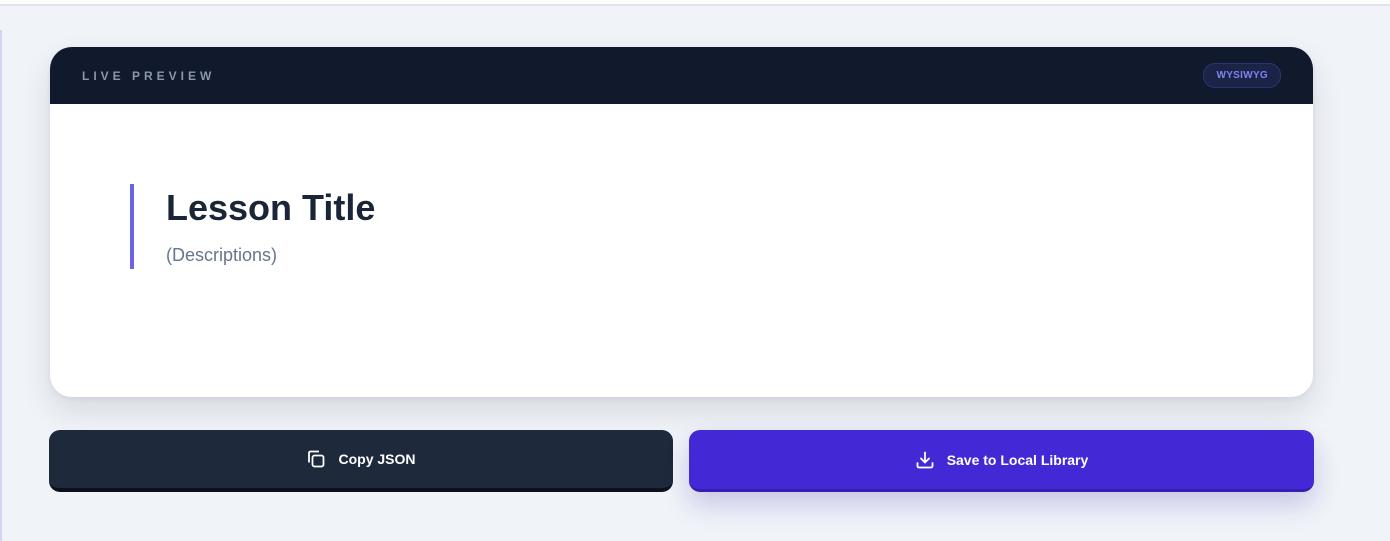 This screenshot has height=541, width=1390. What do you see at coordinates (681, 75) in the screenshot?
I see `preview-header: LIVE PREVIEW WYSIWYG` at bounding box center [681, 75].